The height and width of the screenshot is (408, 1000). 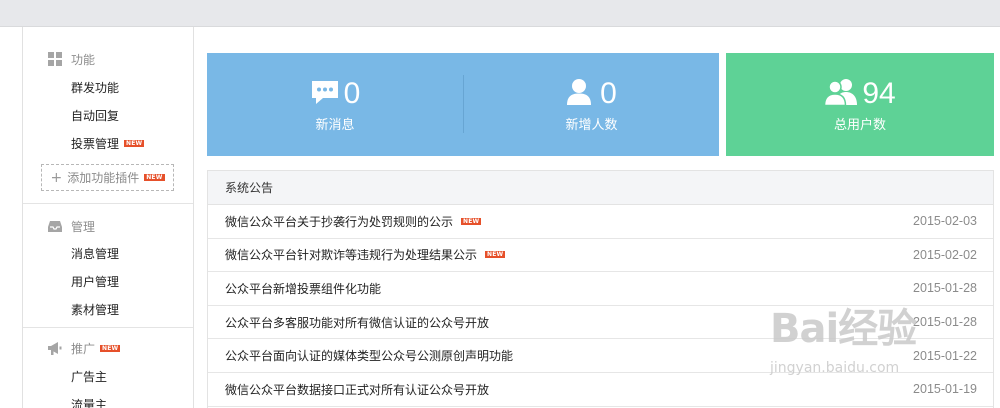 I want to click on add-plugin-button: + 添加功能插件 NEW, so click(x=107, y=177).